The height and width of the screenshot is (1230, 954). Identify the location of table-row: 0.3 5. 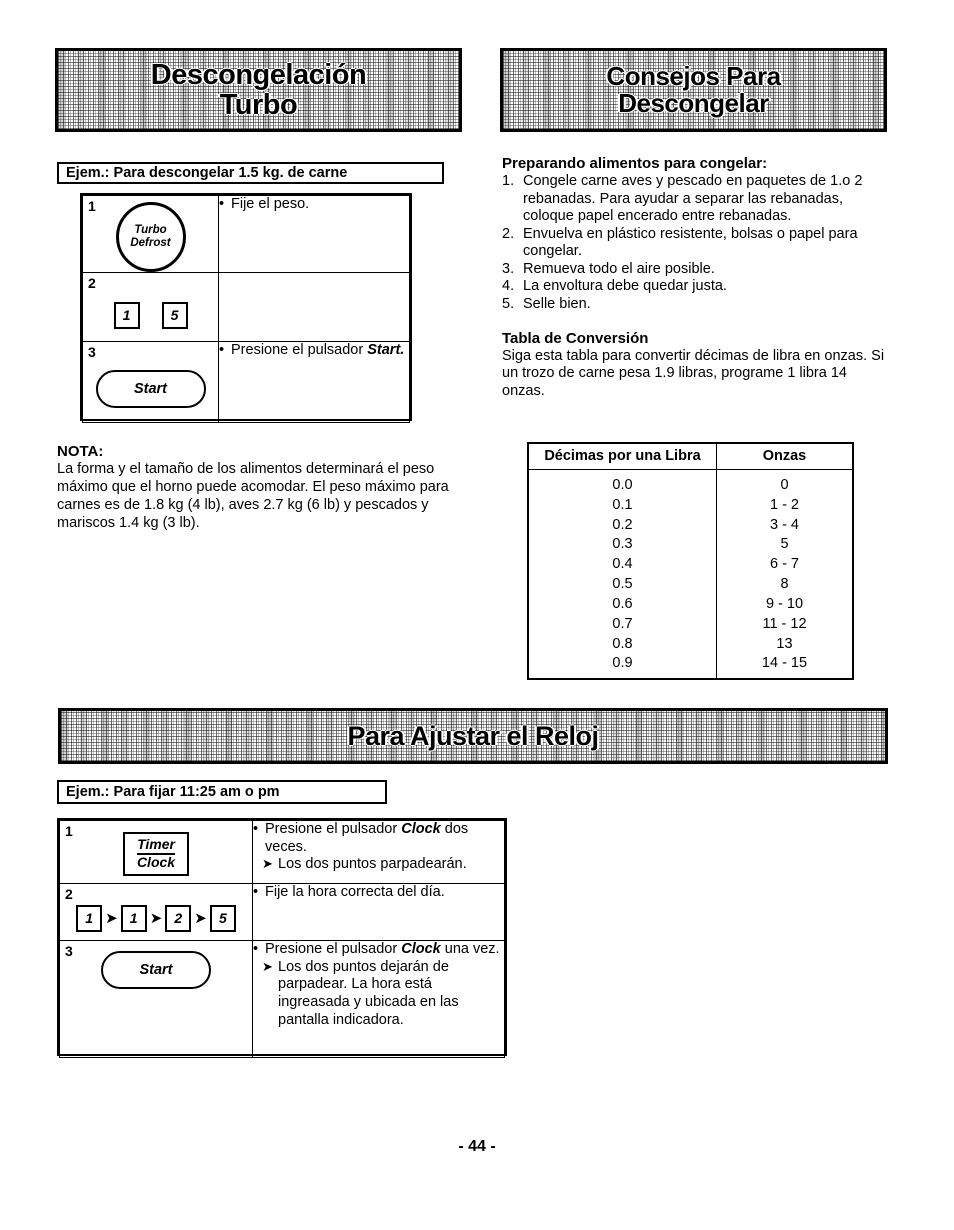
(690, 544).